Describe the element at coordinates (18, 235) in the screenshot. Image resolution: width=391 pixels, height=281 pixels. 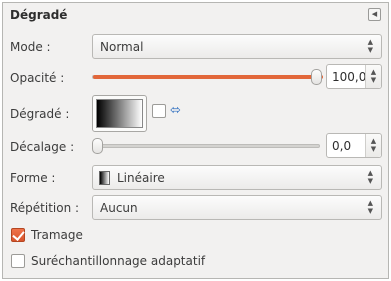
I see `dither-checkbox` at that location.